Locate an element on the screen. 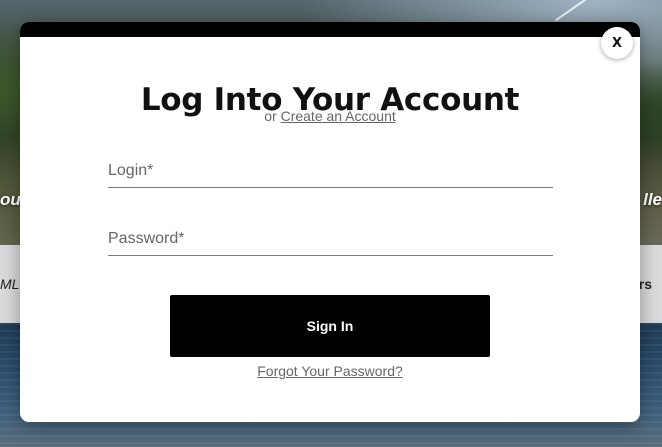 Image resolution: width=662 pixels, height=447 pixels. close-icon: X is located at coordinates (617, 43).